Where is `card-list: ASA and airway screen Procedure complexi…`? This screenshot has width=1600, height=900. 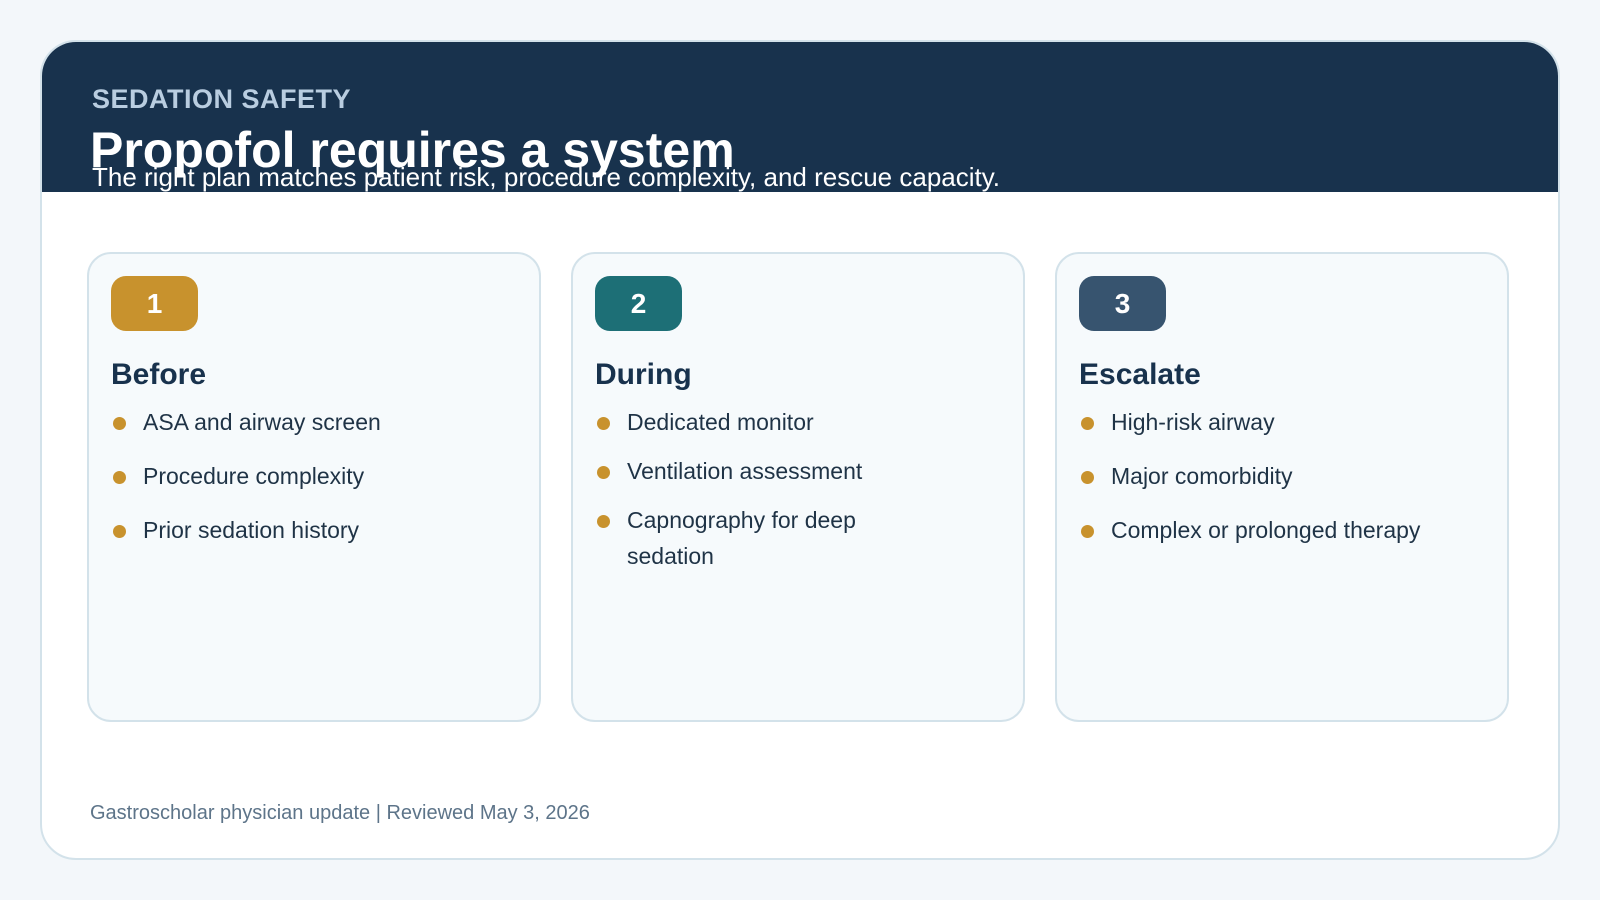
card-list: ASA and airway screen Procedure complexi… is located at coordinates (311, 476).